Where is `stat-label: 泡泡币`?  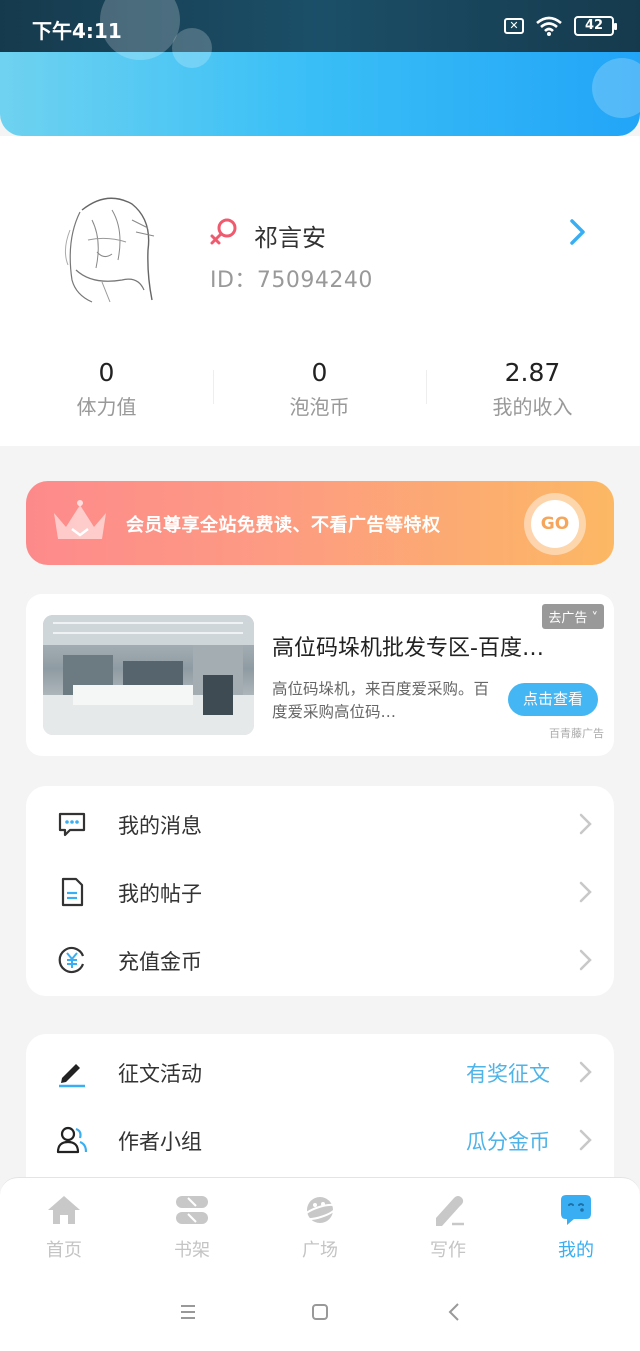 stat-label: 泡泡币 is located at coordinates (319, 407).